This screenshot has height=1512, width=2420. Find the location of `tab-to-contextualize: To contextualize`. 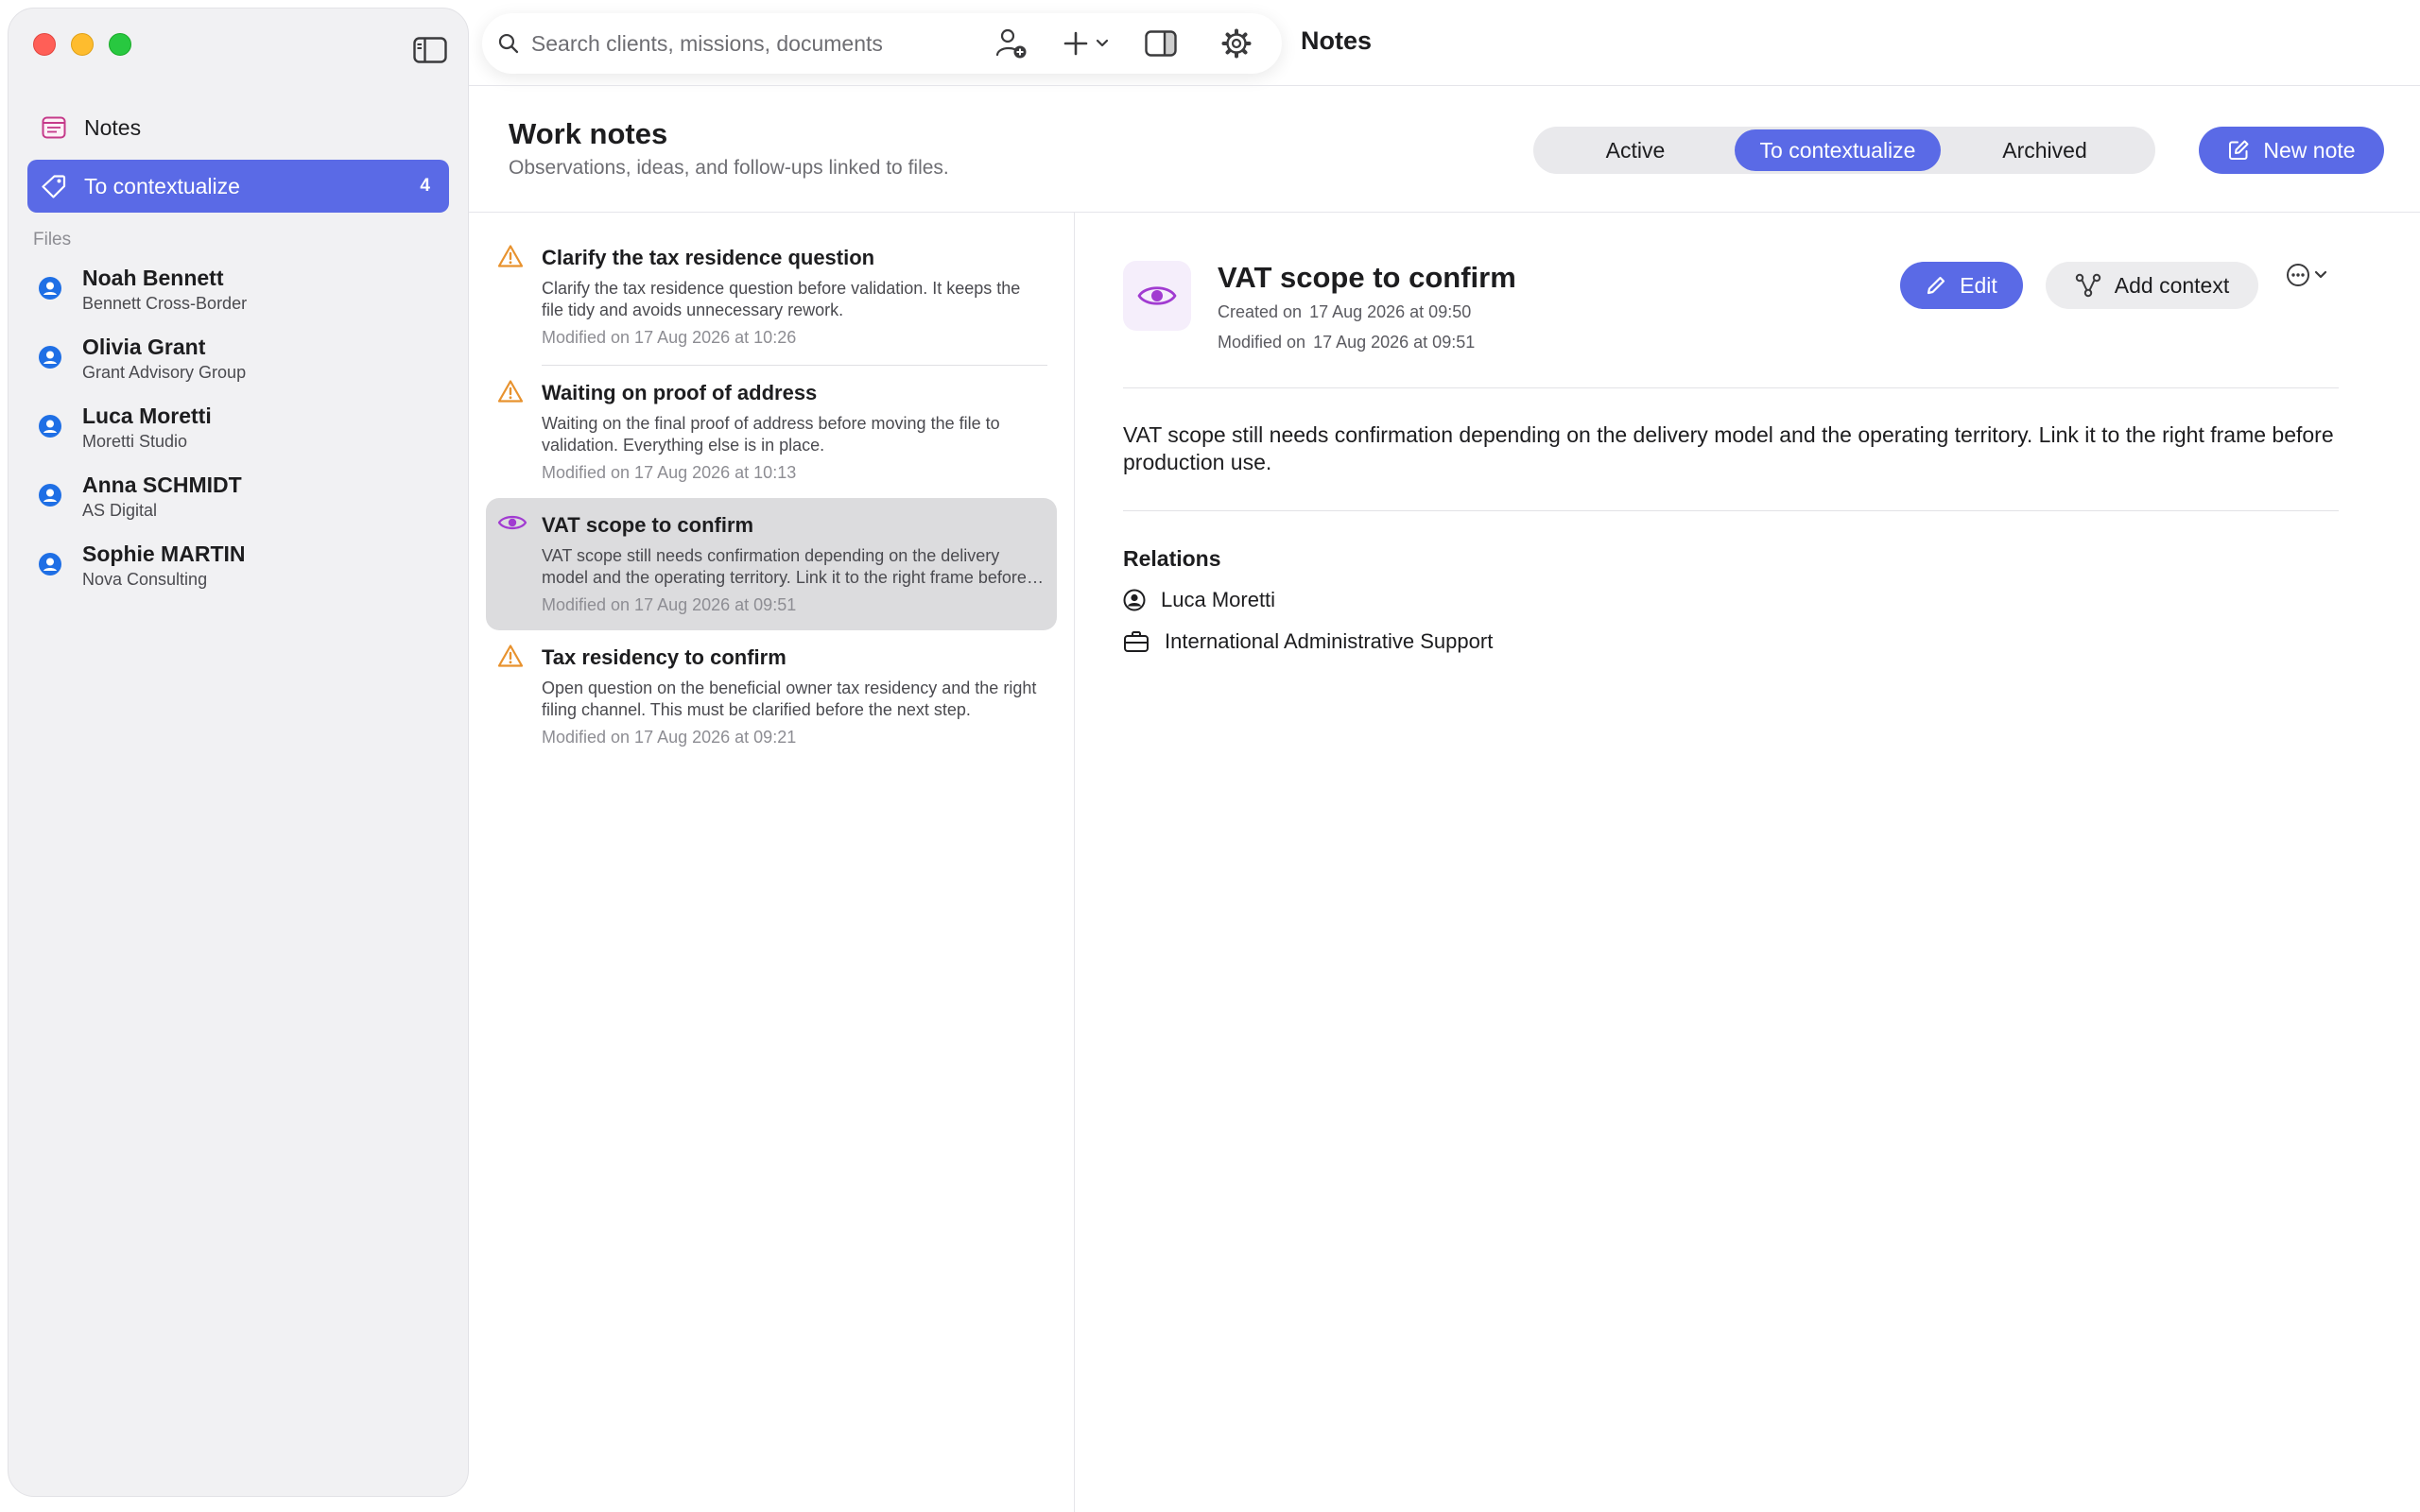

tab-to-contextualize: To contextualize is located at coordinates (1838, 150).